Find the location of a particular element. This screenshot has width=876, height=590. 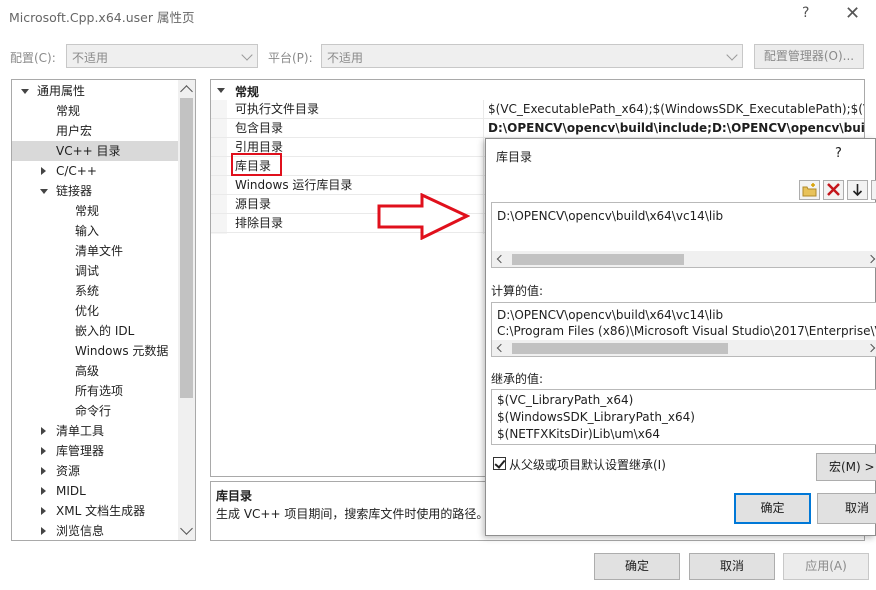

arrow-annotation-icon is located at coordinates (423, 216).